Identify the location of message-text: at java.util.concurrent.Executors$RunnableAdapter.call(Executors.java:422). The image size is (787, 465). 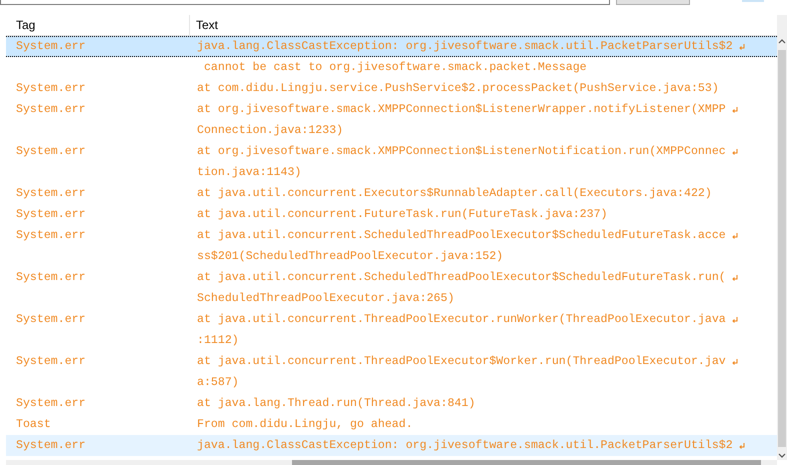
(454, 193).